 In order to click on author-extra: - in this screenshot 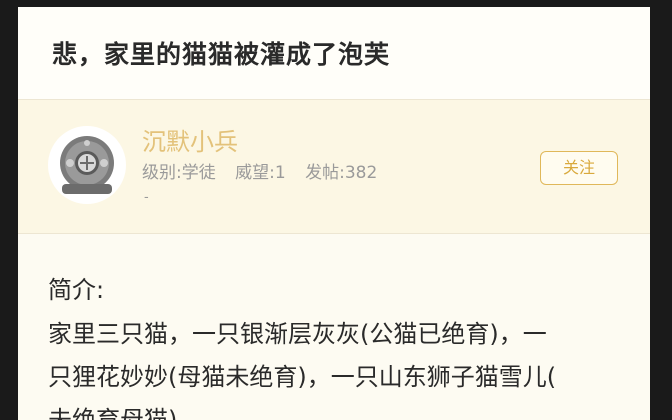, I will do `click(146, 197)`.